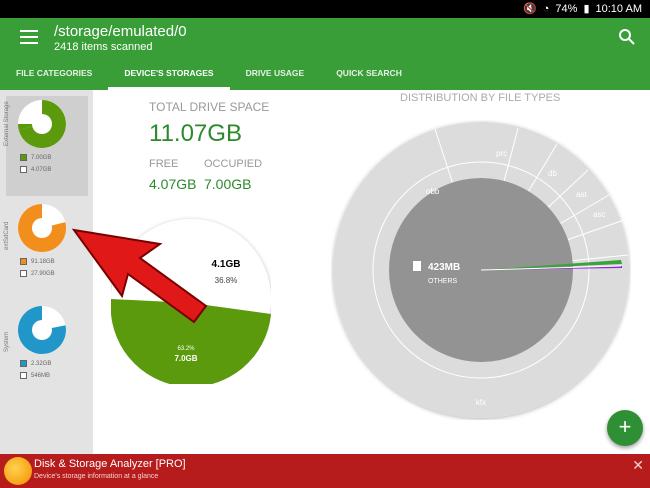  Describe the element at coordinates (638, 465) in the screenshot. I see `close-icon: ✕` at that location.